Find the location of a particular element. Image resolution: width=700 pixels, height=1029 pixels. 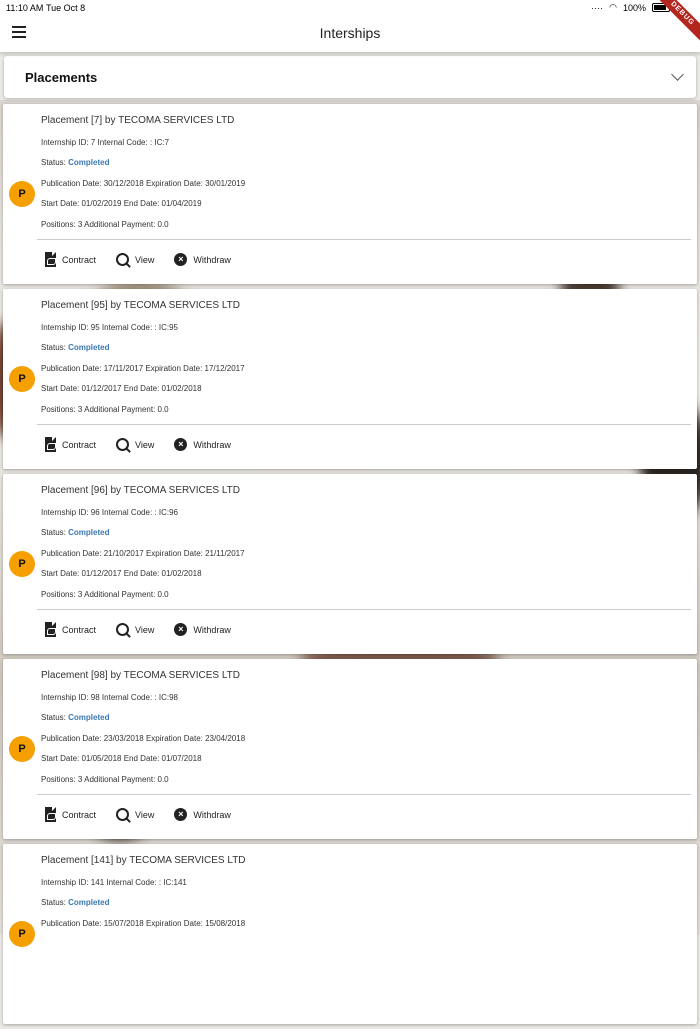

signal-dots-icon: ···· is located at coordinates (597, 7).